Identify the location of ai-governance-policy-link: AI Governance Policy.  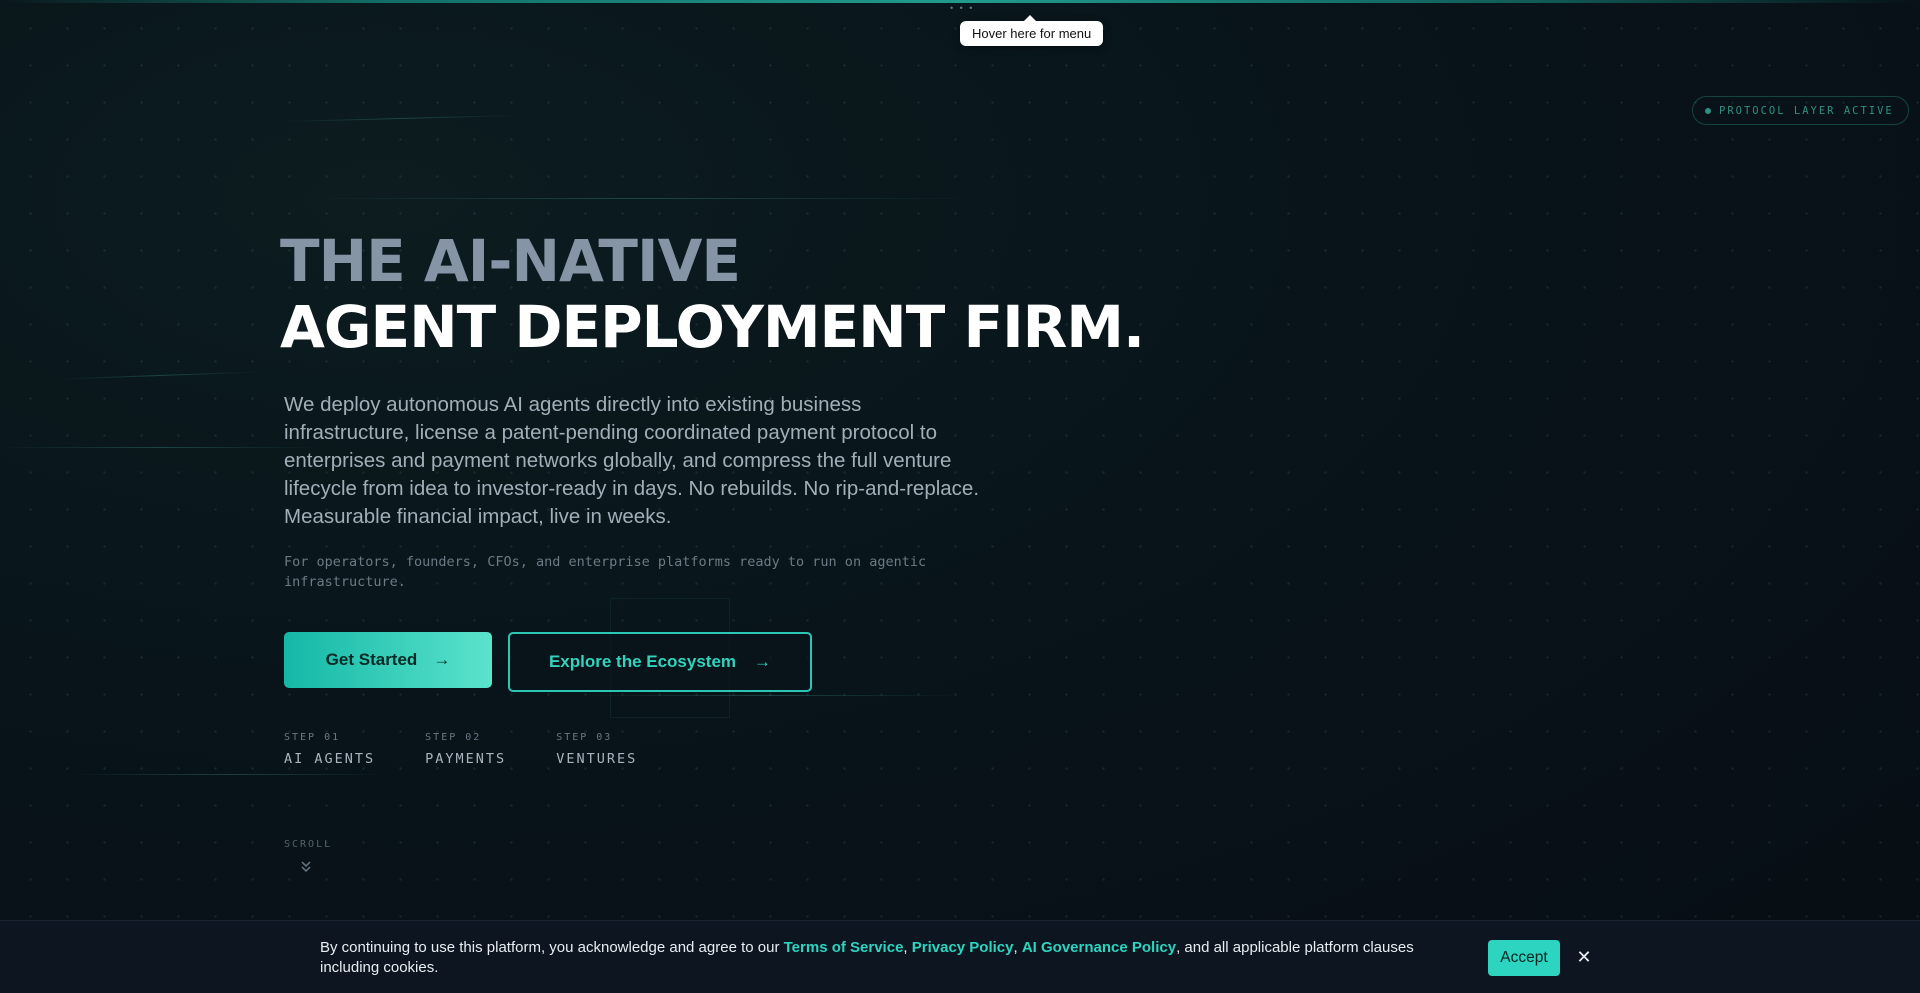
(1099, 947).